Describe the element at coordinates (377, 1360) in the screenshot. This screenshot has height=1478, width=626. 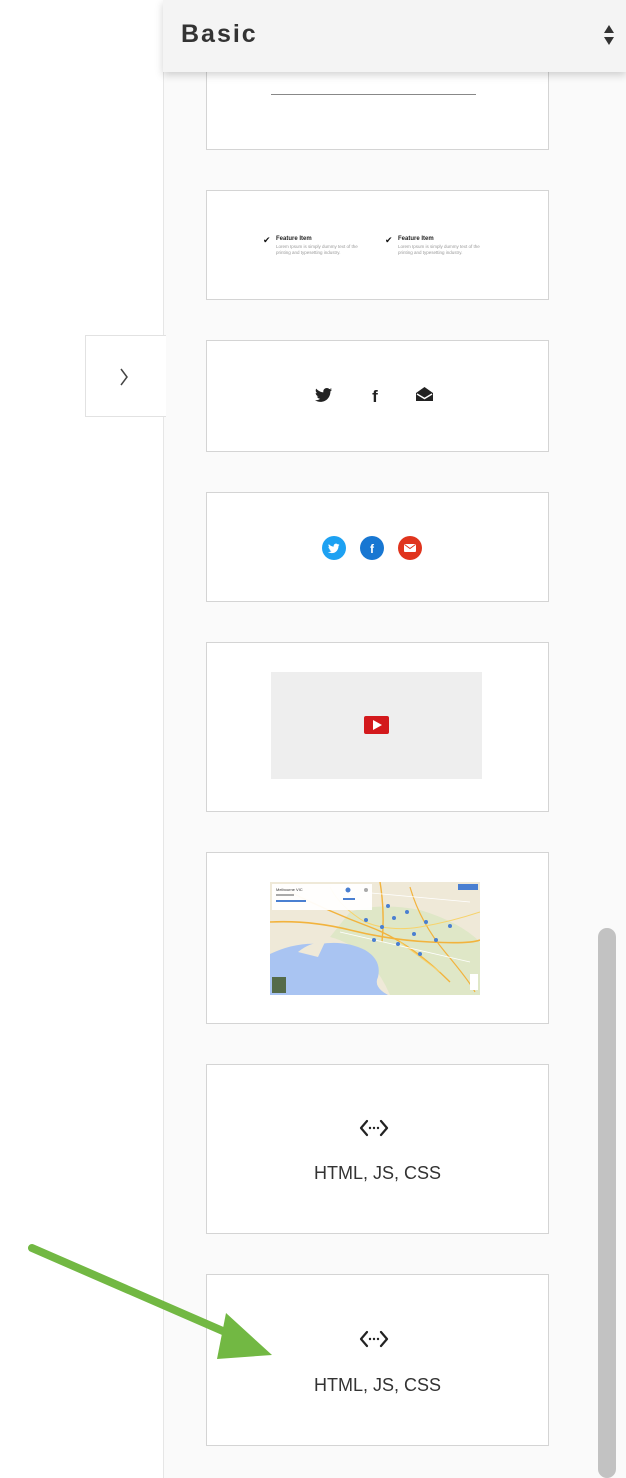
I see `block-custom-code-2: HTML, JS, CSS` at that location.